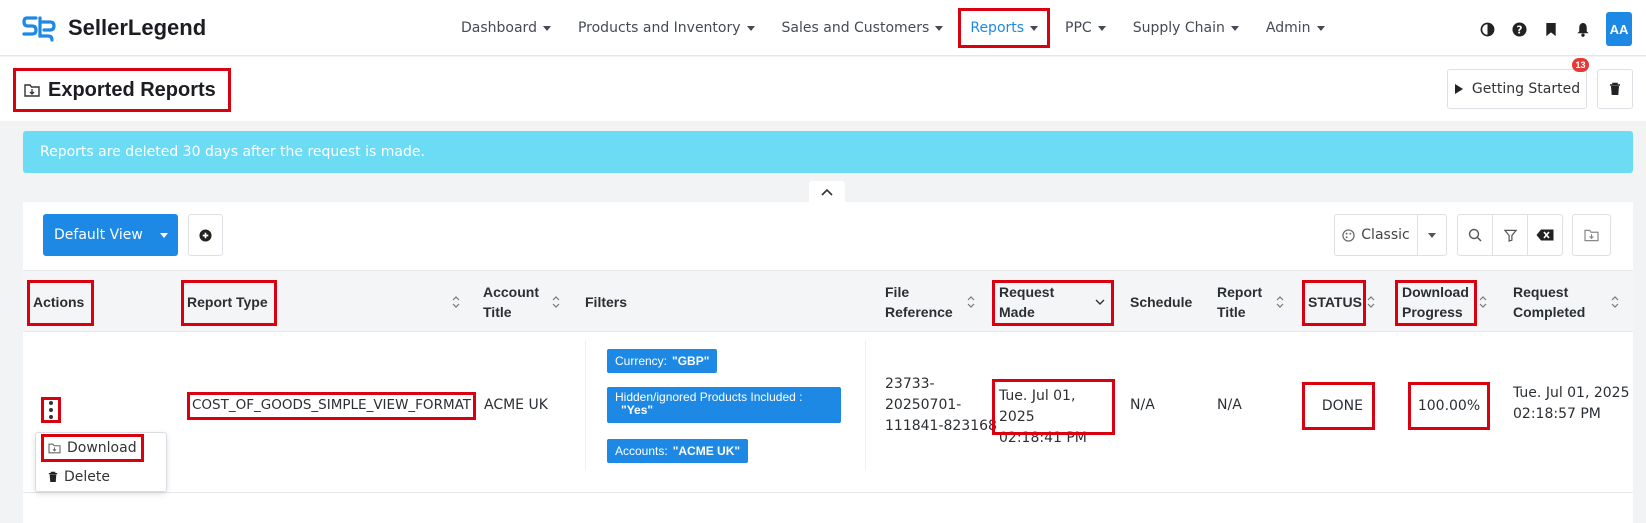  I want to click on table-tools, so click(1510, 235).